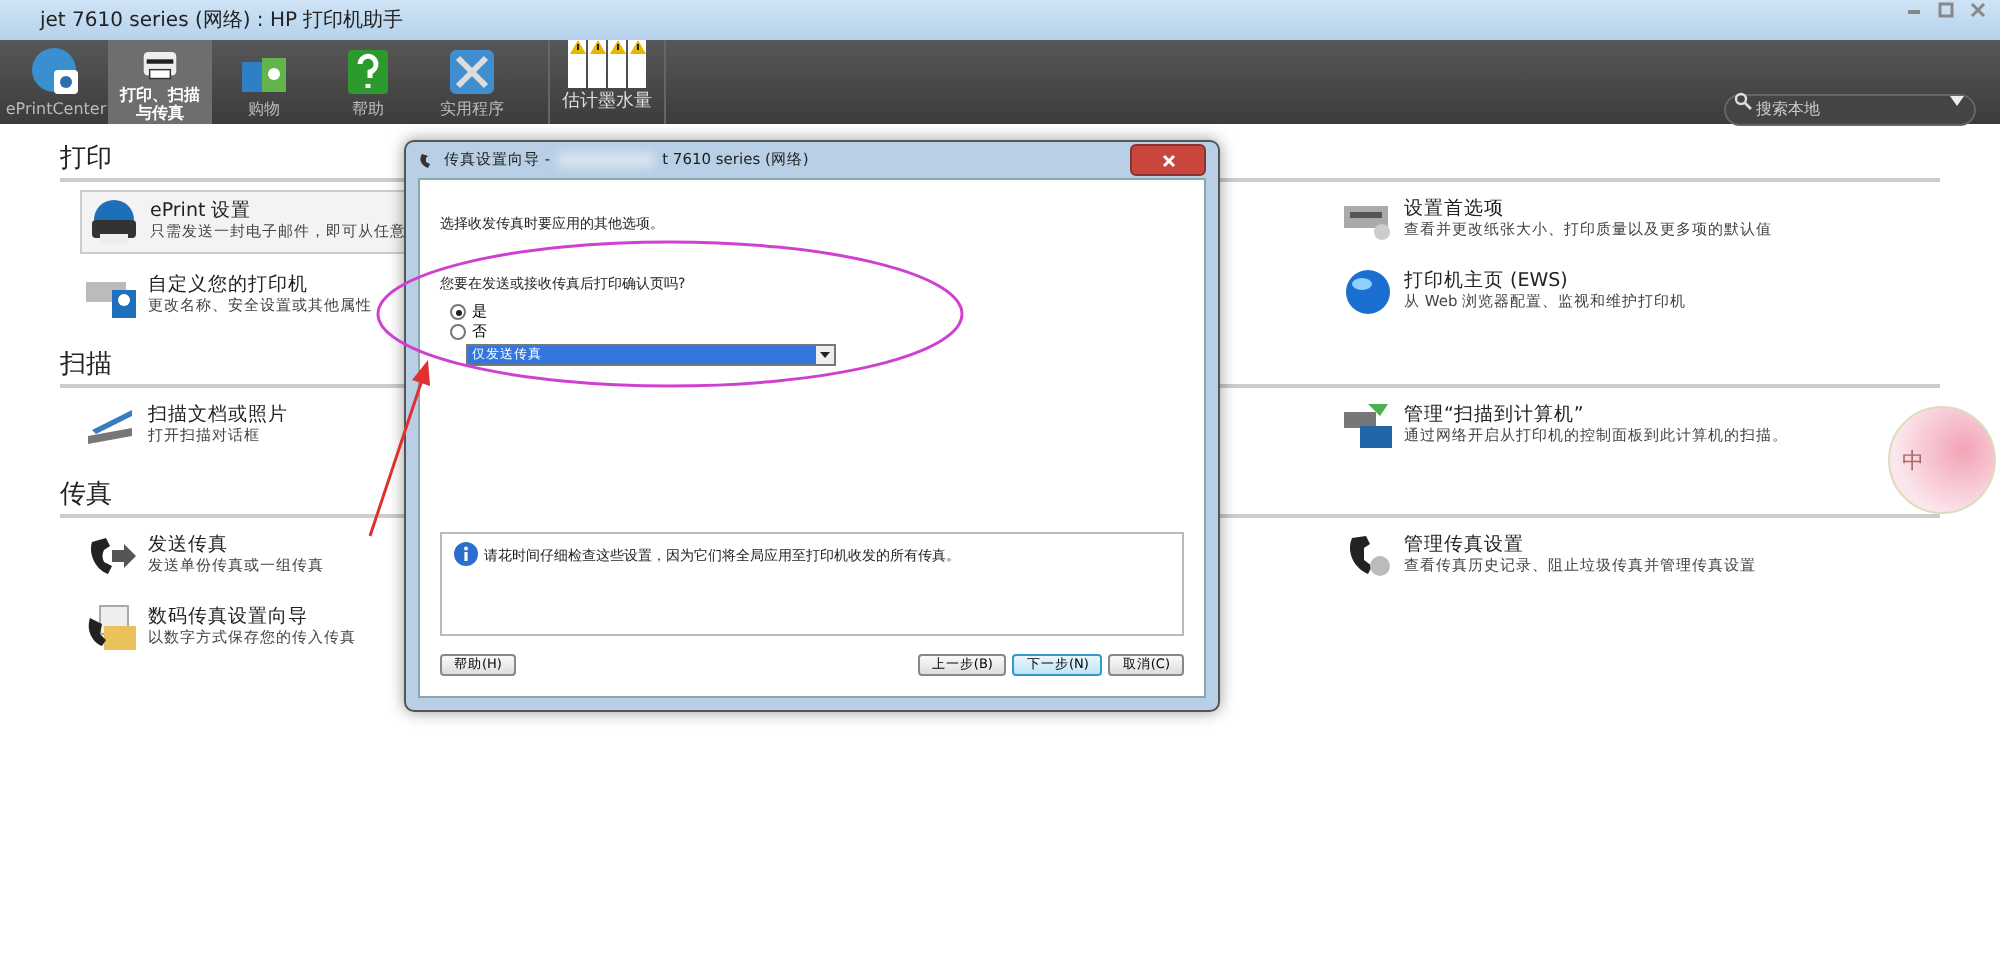  I want to click on tools-icon, so click(472, 72).